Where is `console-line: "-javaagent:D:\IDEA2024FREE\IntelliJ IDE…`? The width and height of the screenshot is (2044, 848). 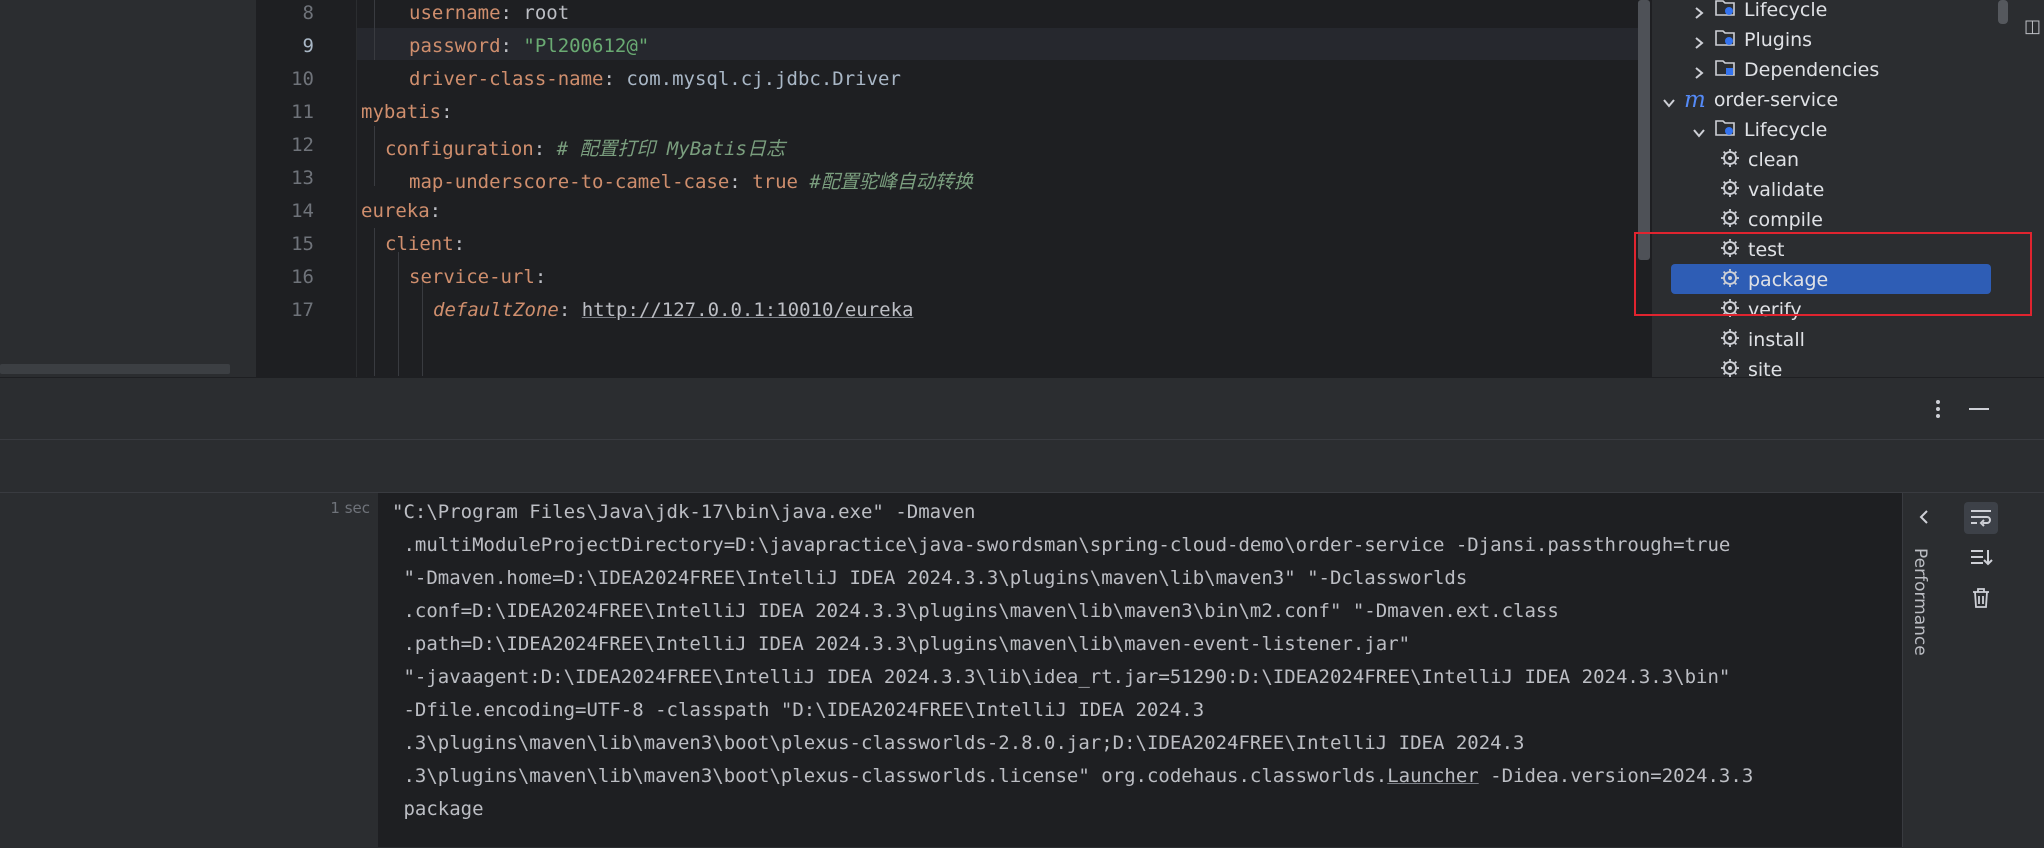
console-line: "-javaagent:D:\IDEA2024FREE\IntelliJ IDE… is located at coordinates (1061, 677).